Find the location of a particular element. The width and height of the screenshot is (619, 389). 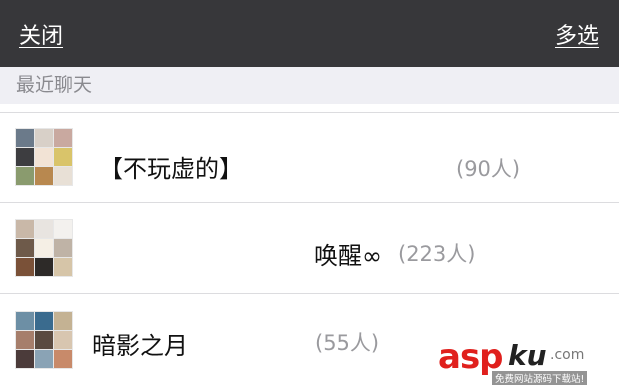

watermark-suffix: ku is located at coordinates (527, 355).